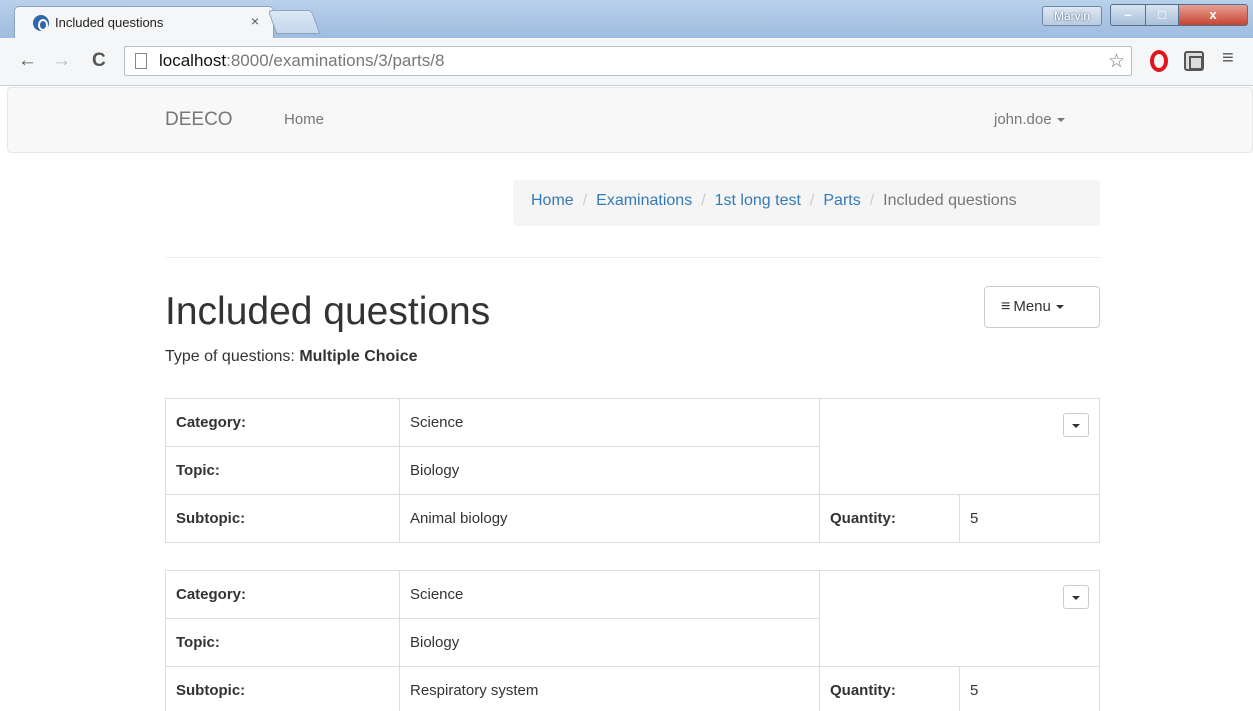  What do you see at coordinates (632, 257) in the screenshot?
I see `divider` at bounding box center [632, 257].